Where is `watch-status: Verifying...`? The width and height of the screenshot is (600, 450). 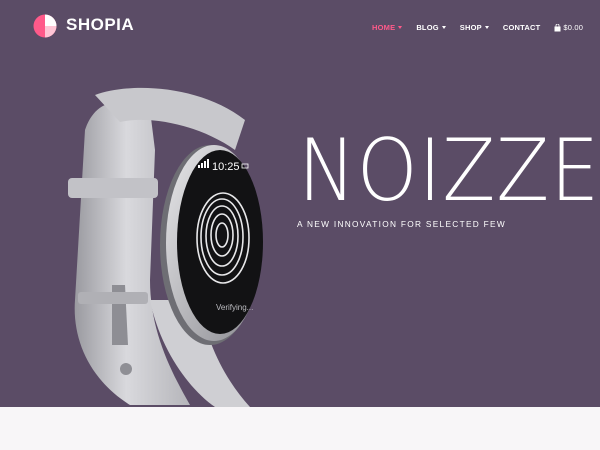
watch-status: Verifying... is located at coordinates (234, 307).